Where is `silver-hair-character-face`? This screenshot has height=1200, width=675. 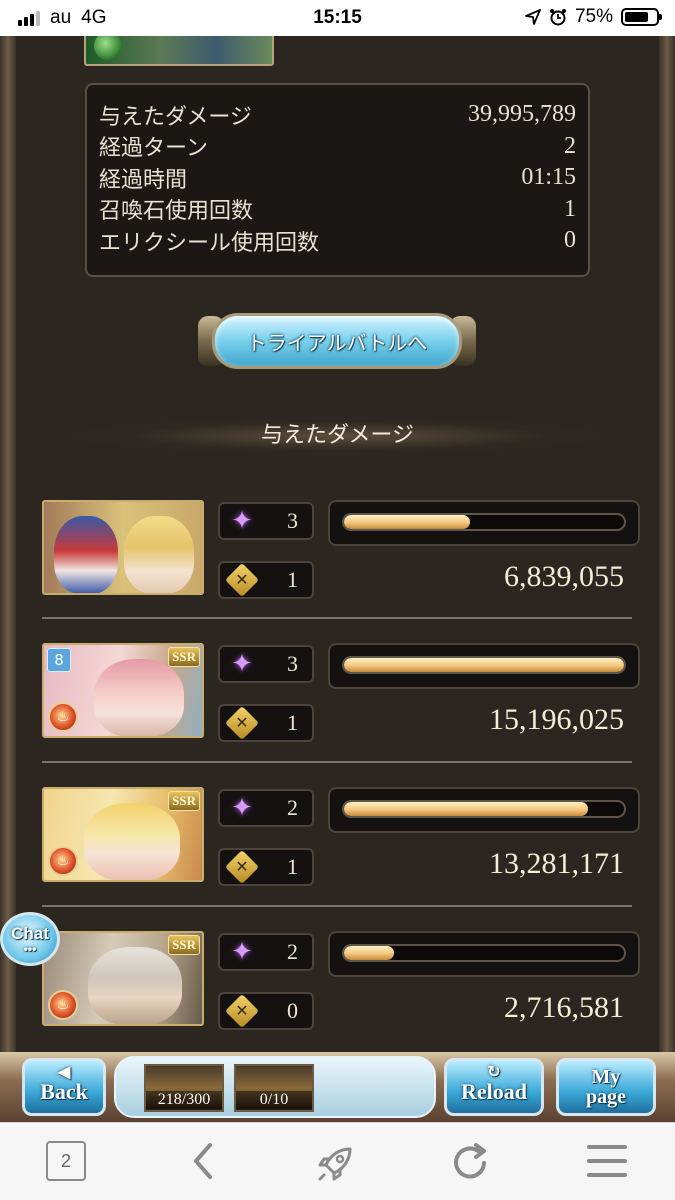 silver-hair-character-face is located at coordinates (135, 985).